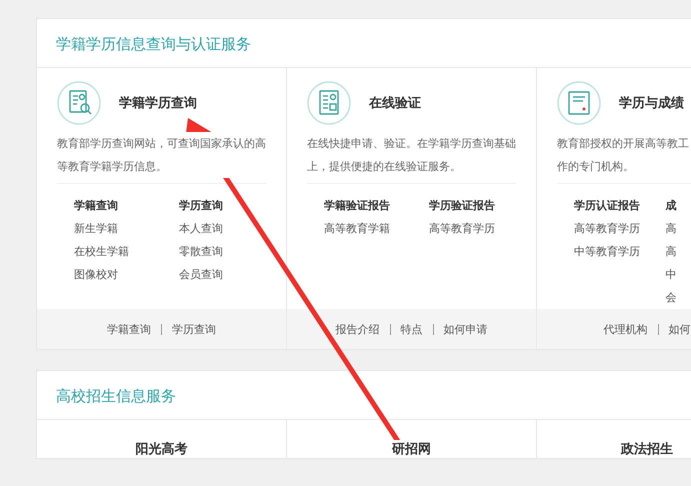 This screenshot has width=691, height=486. I want to click on link-group-heading: 学历认证报告, so click(607, 206).